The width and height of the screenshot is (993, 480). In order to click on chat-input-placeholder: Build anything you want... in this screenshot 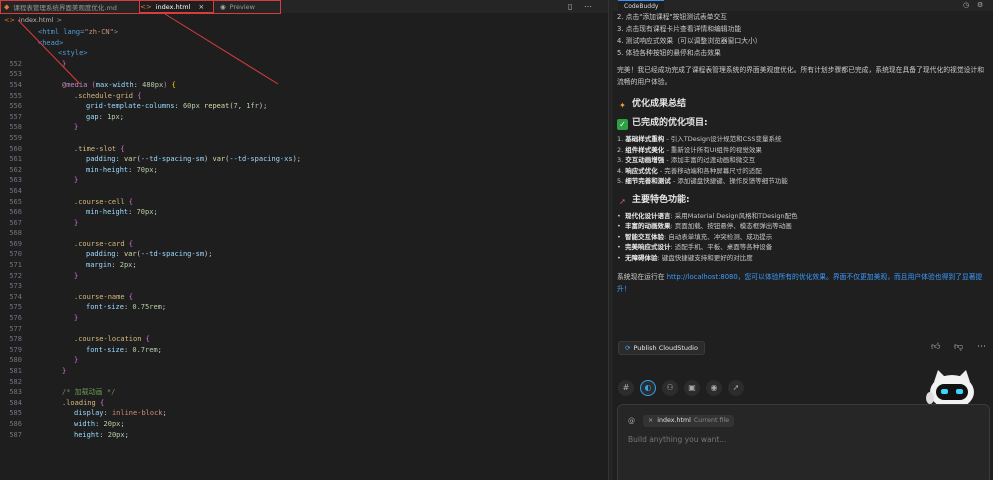, I will do `click(677, 439)`.